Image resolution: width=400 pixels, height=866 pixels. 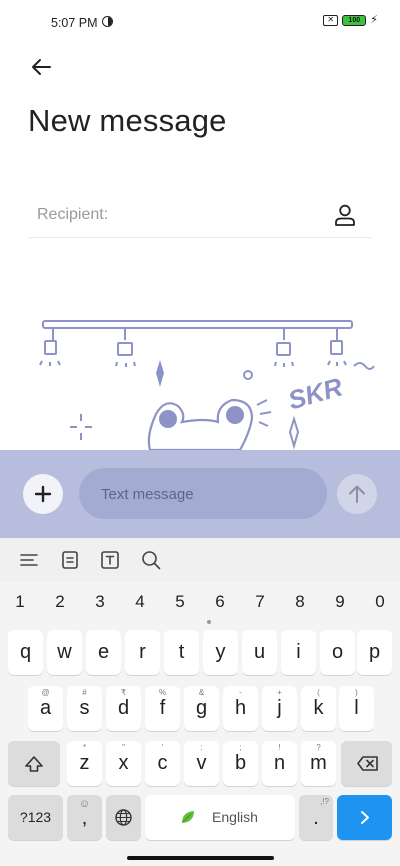 What do you see at coordinates (337, 652) in the screenshot?
I see `key-o: o` at bounding box center [337, 652].